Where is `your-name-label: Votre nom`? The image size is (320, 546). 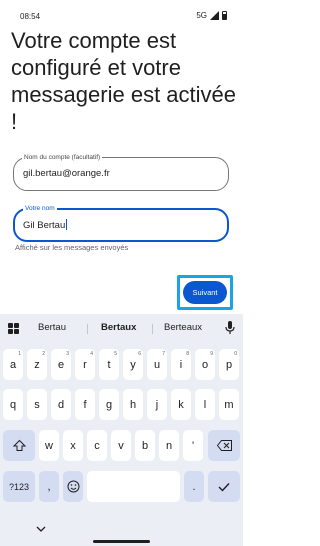 your-name-label: Votre nom is located at coordinates (40, 208).